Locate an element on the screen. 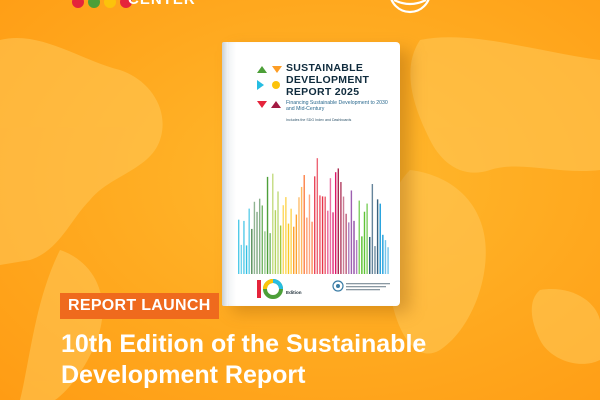  report-launch-badge: REPORT LAUNCH is located at coordinates (139, 306).